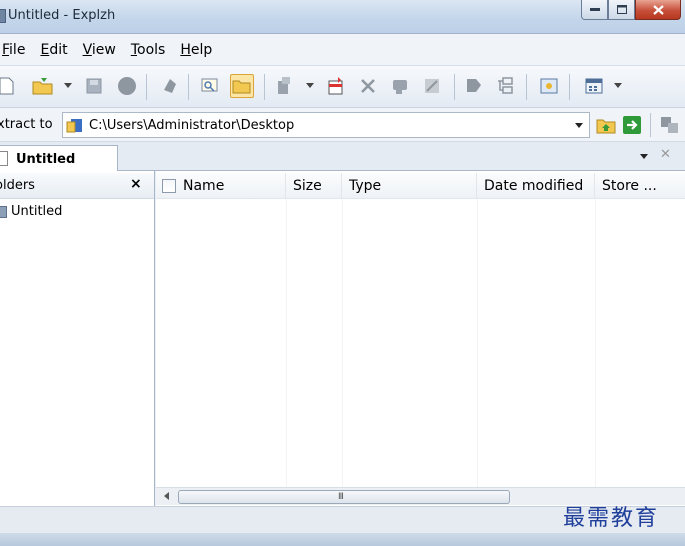  What do you see at coordinates (37, 211) in the screenshot?
I see `tree-item-label: Untitled` at bounding box center [37, 211].